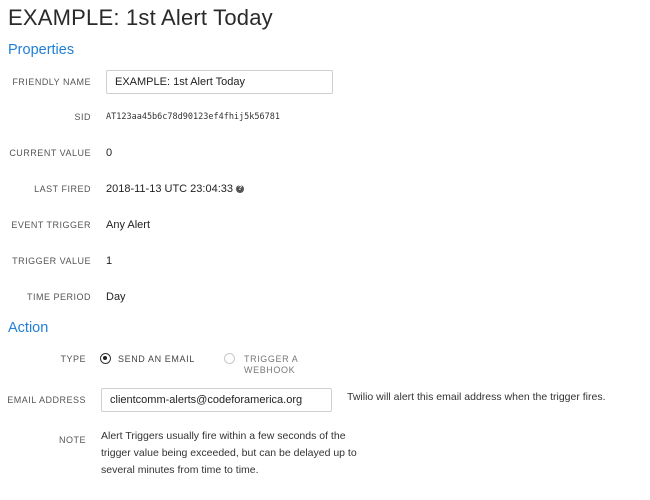  I want to click on friendly-name-input, so click(219, 82).